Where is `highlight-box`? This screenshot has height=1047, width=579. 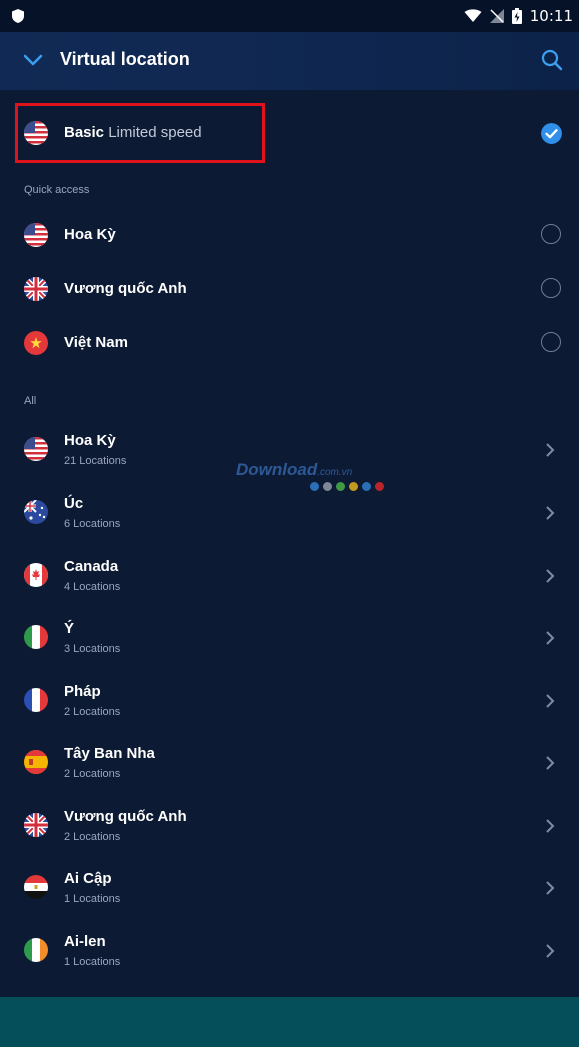
highlight-box is located at coordinates (140, 133).